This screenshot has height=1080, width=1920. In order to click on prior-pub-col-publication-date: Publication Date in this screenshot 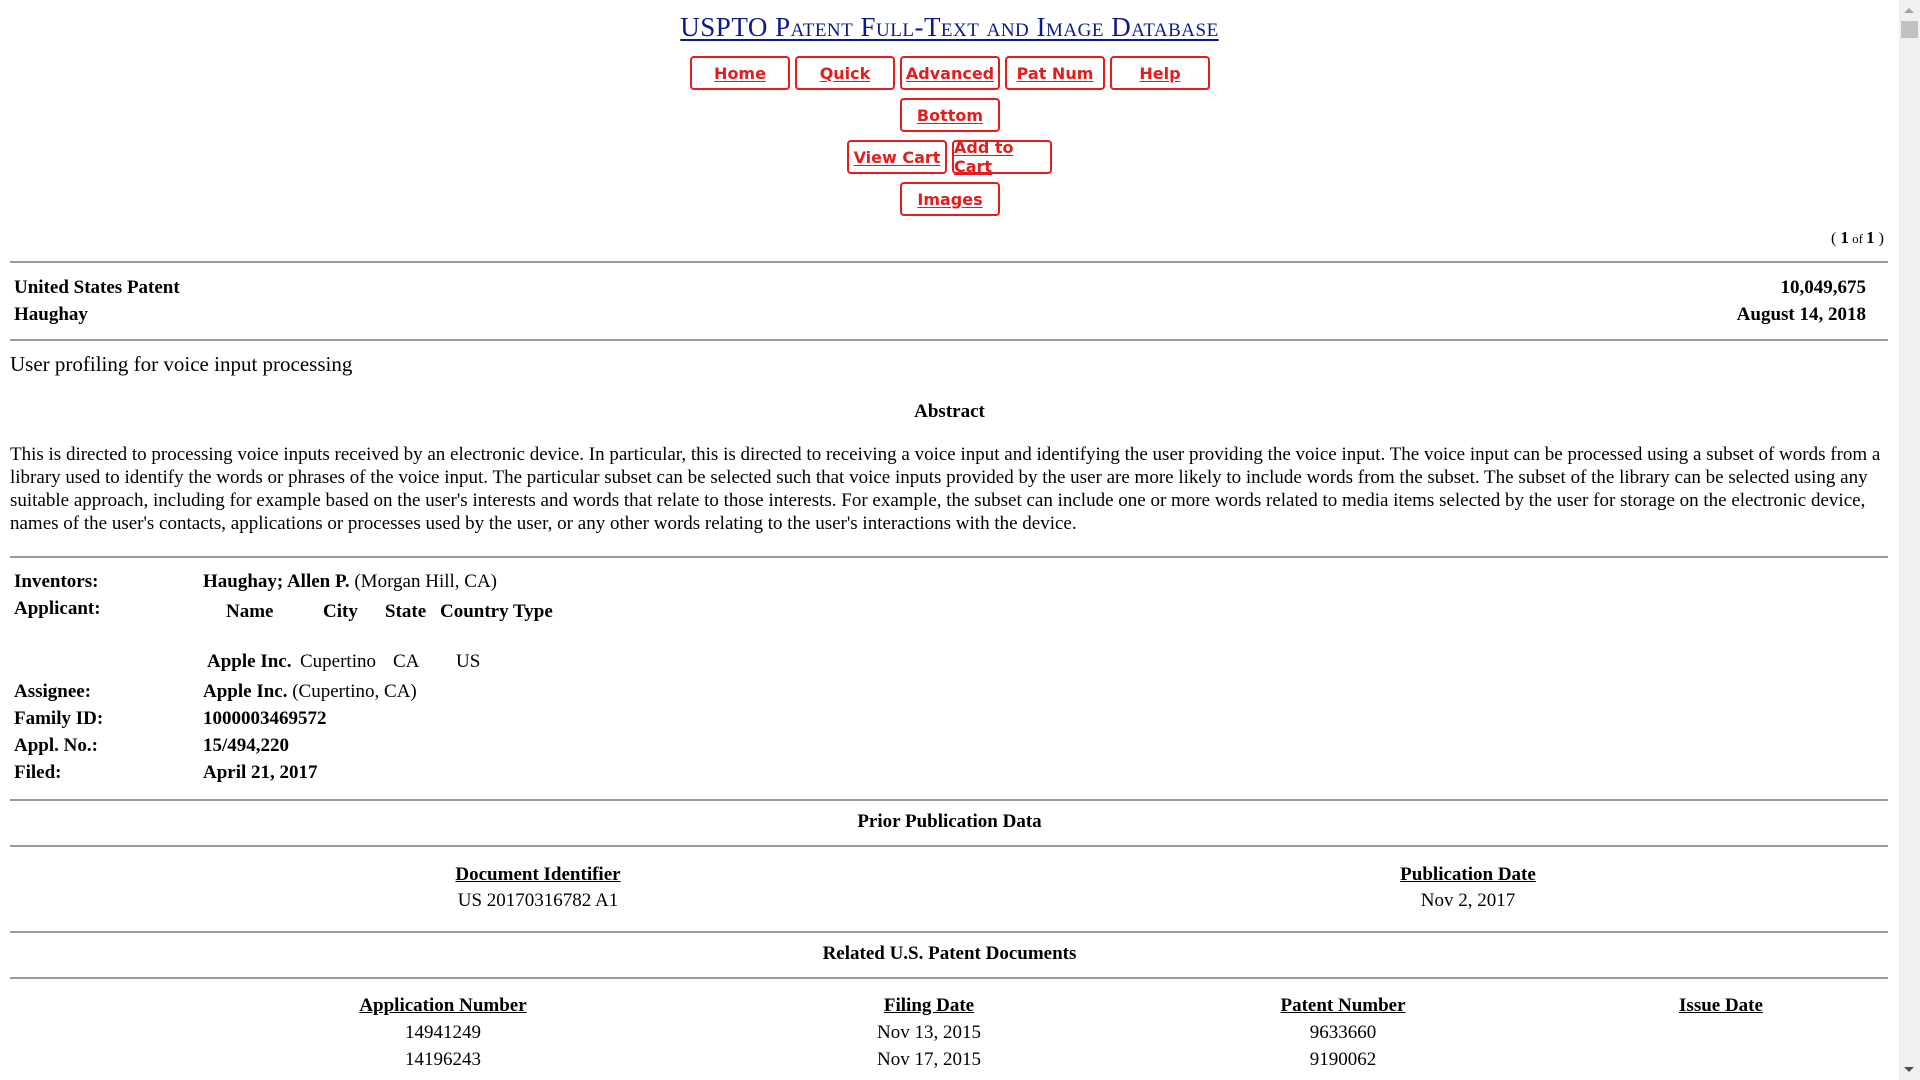, I will do `click(1468, 874)`.